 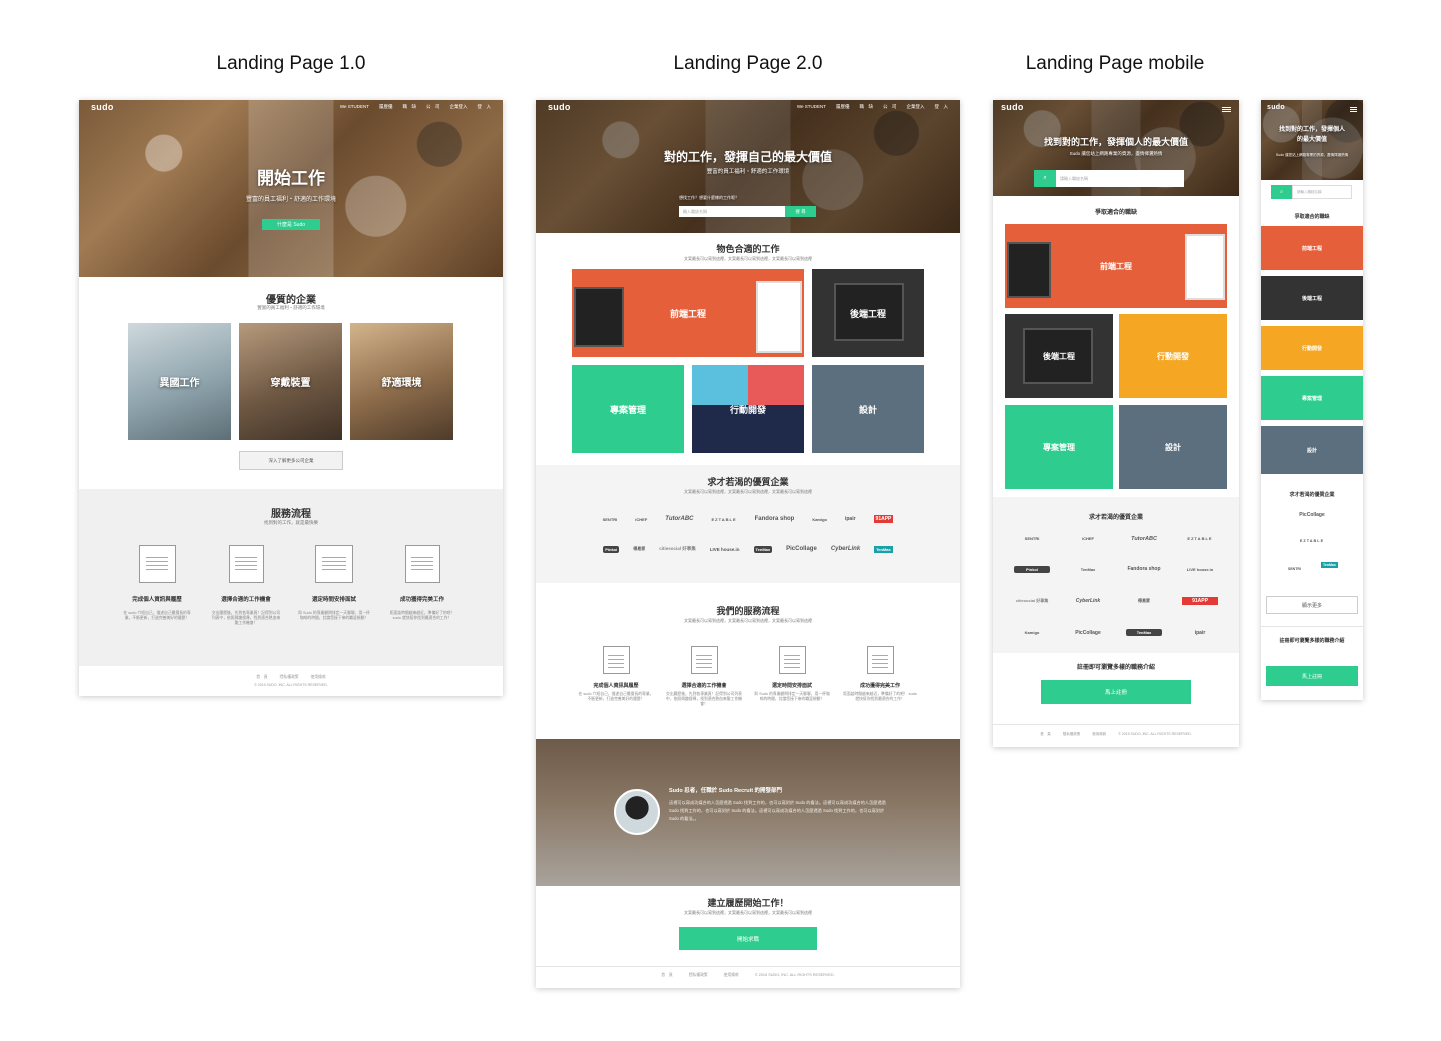 What do you see at coordinates (748, 172) in the screenshot?
I see `v2-hero-sub: 豐富的員工福利・舒適的工作環境` at bounding box center [748, 172].